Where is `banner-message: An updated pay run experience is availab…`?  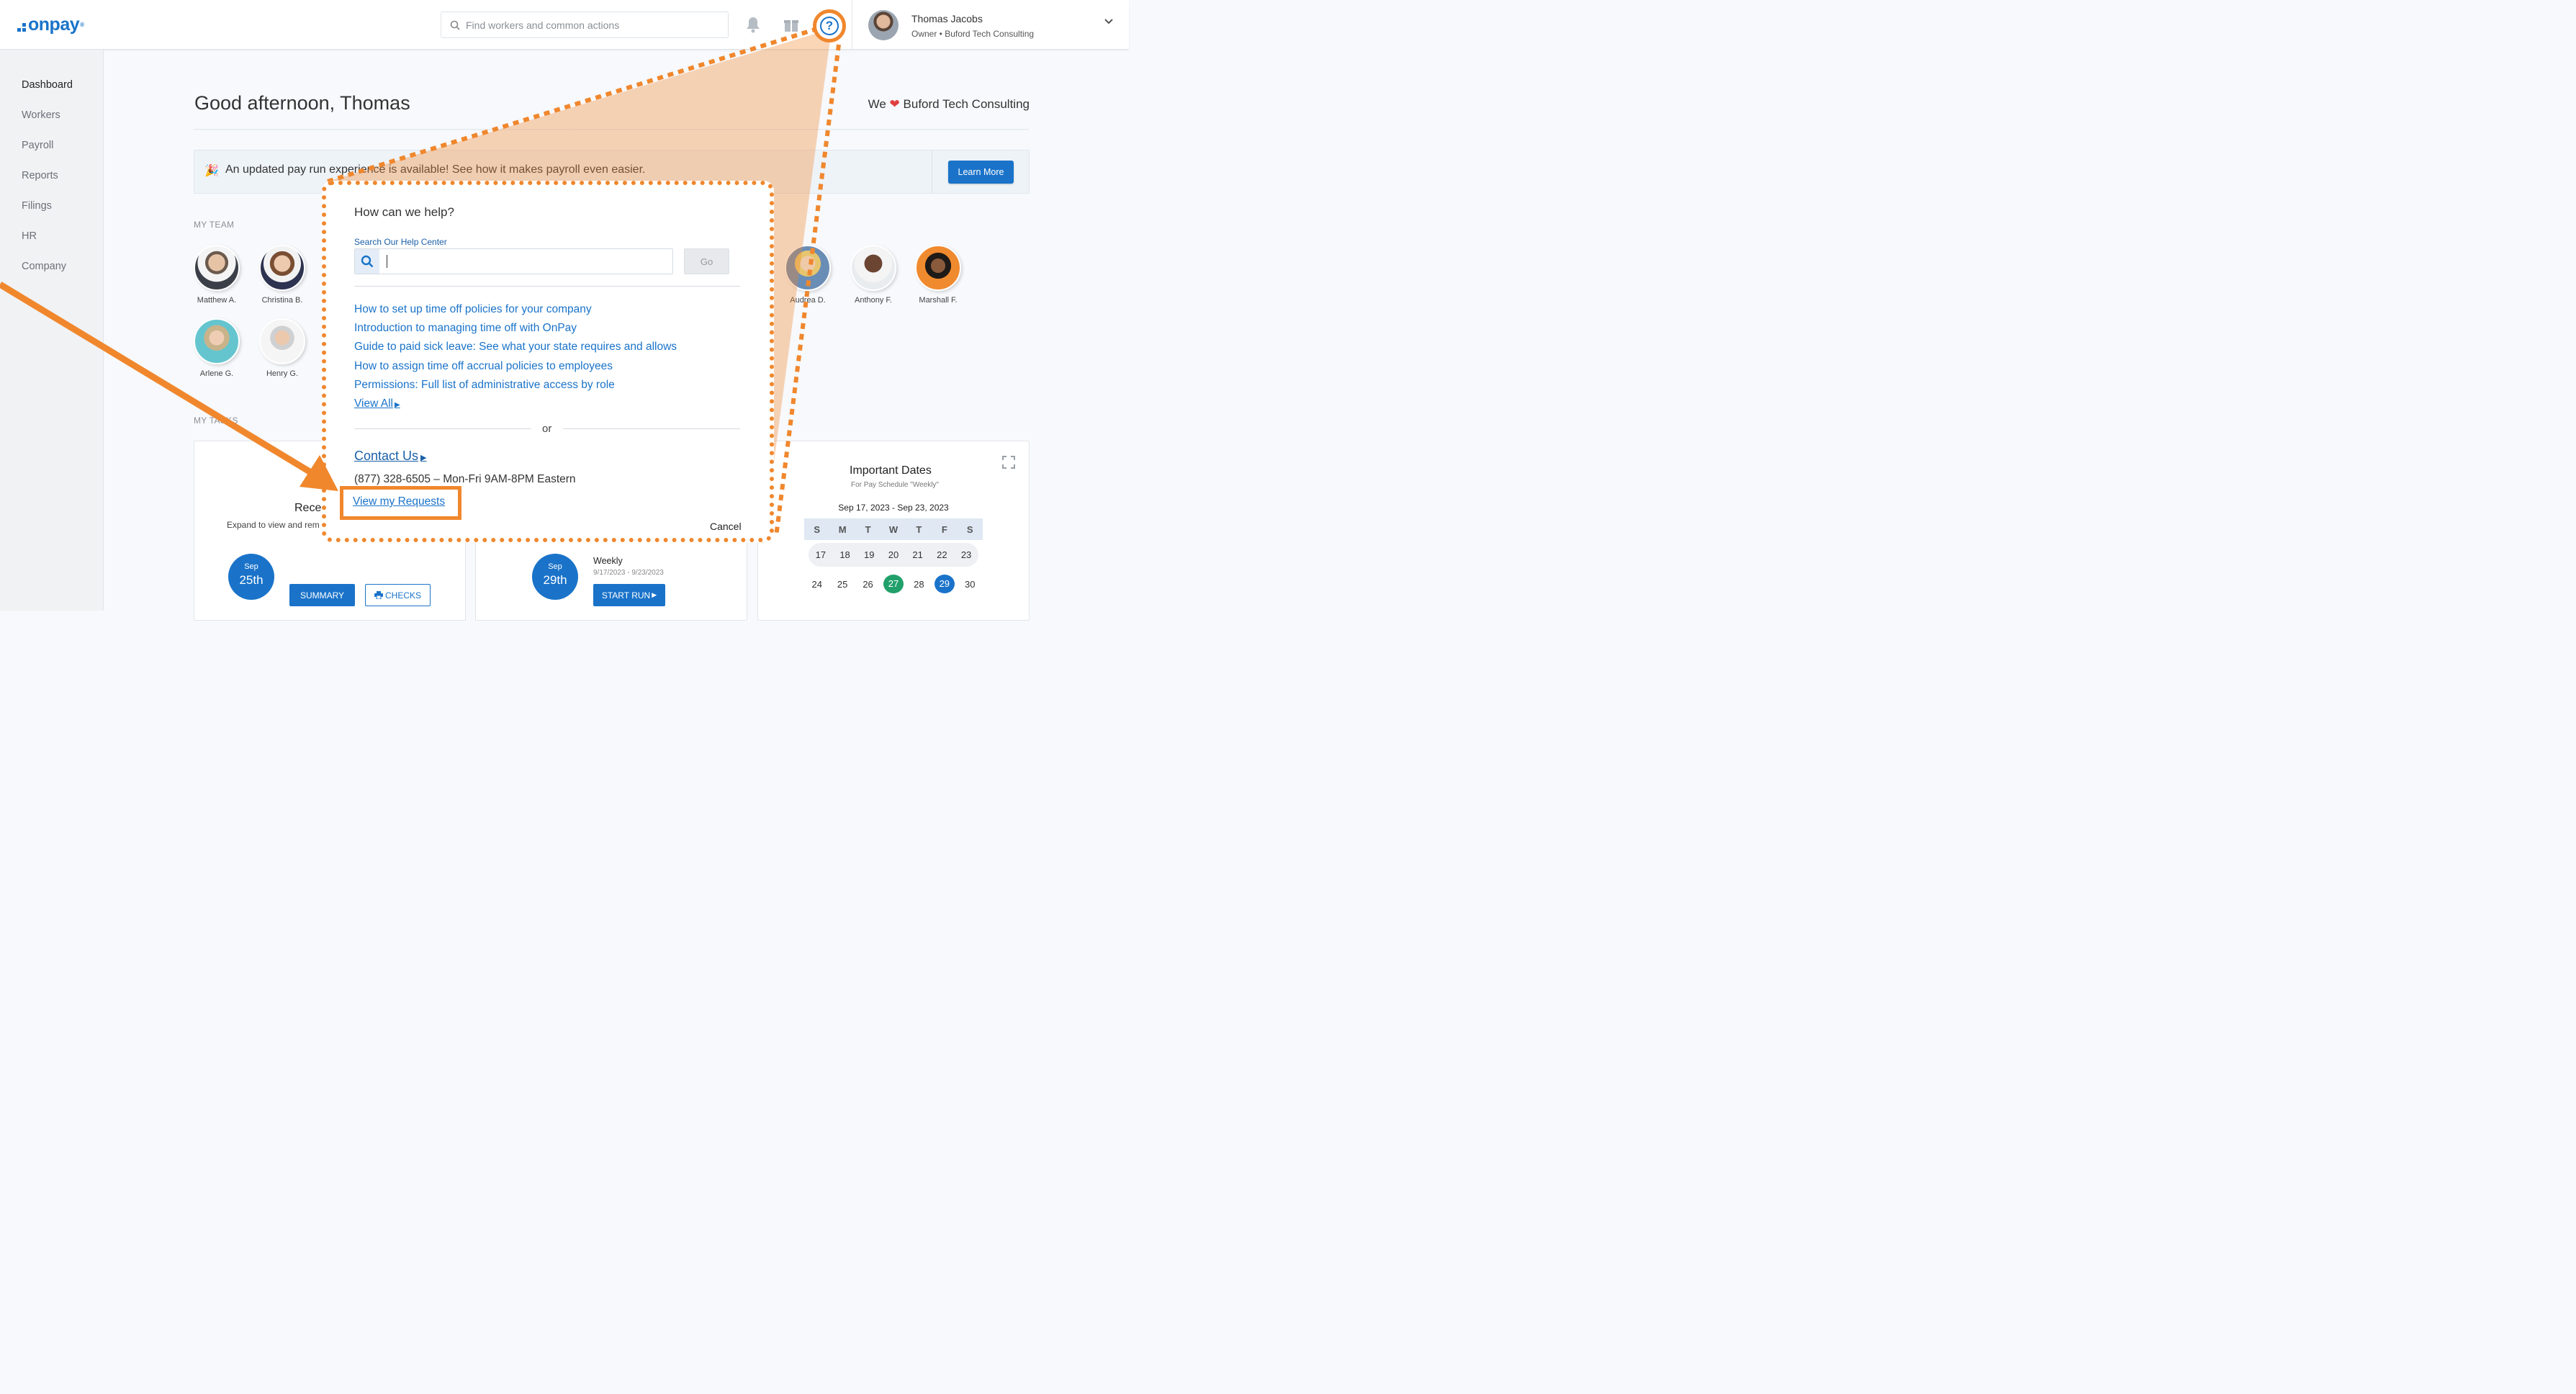 banner-message: An updated pay run experience is availab… is located at coordinates (435, 169).